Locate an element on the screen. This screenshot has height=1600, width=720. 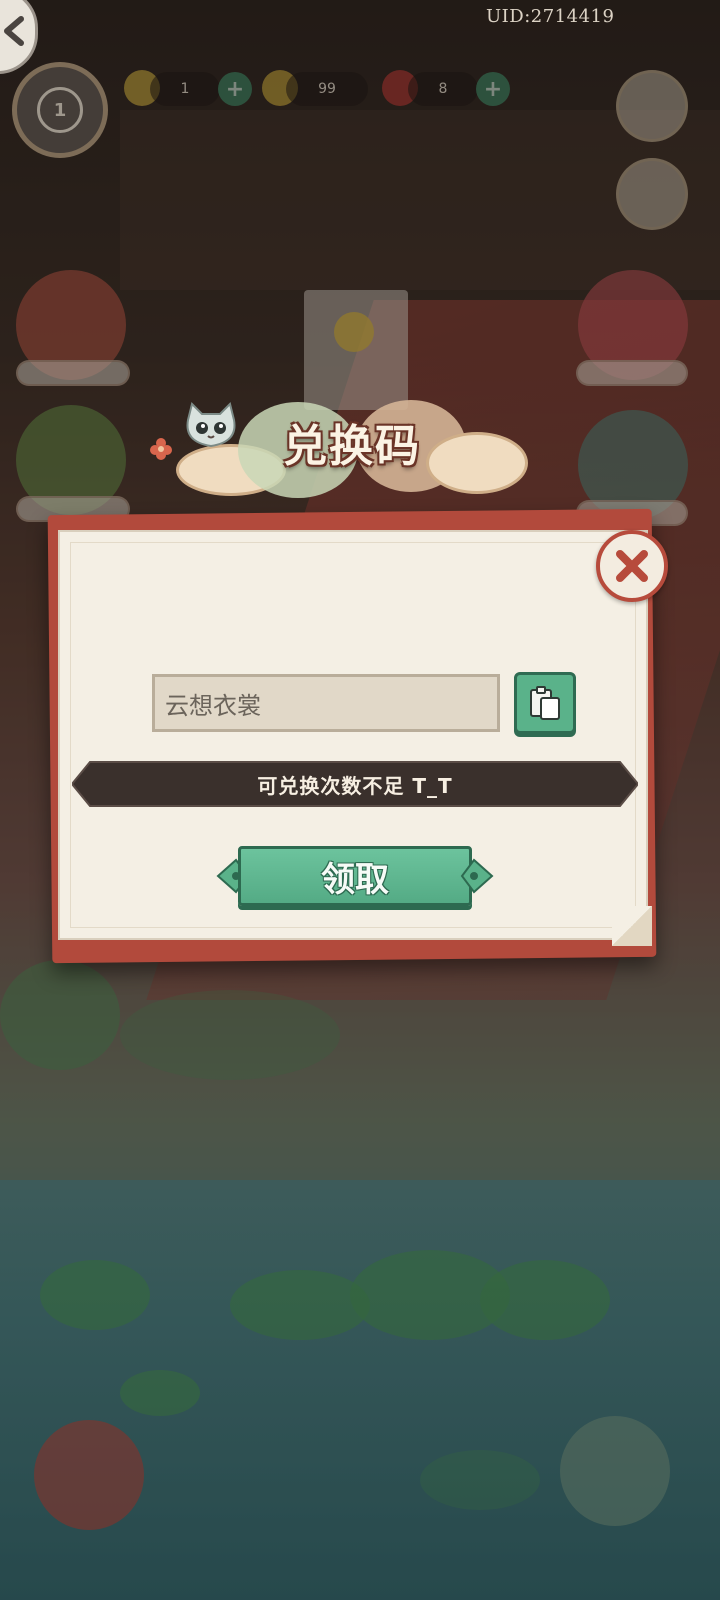
claim-button: 领取 is located at coordinates (355, 876).